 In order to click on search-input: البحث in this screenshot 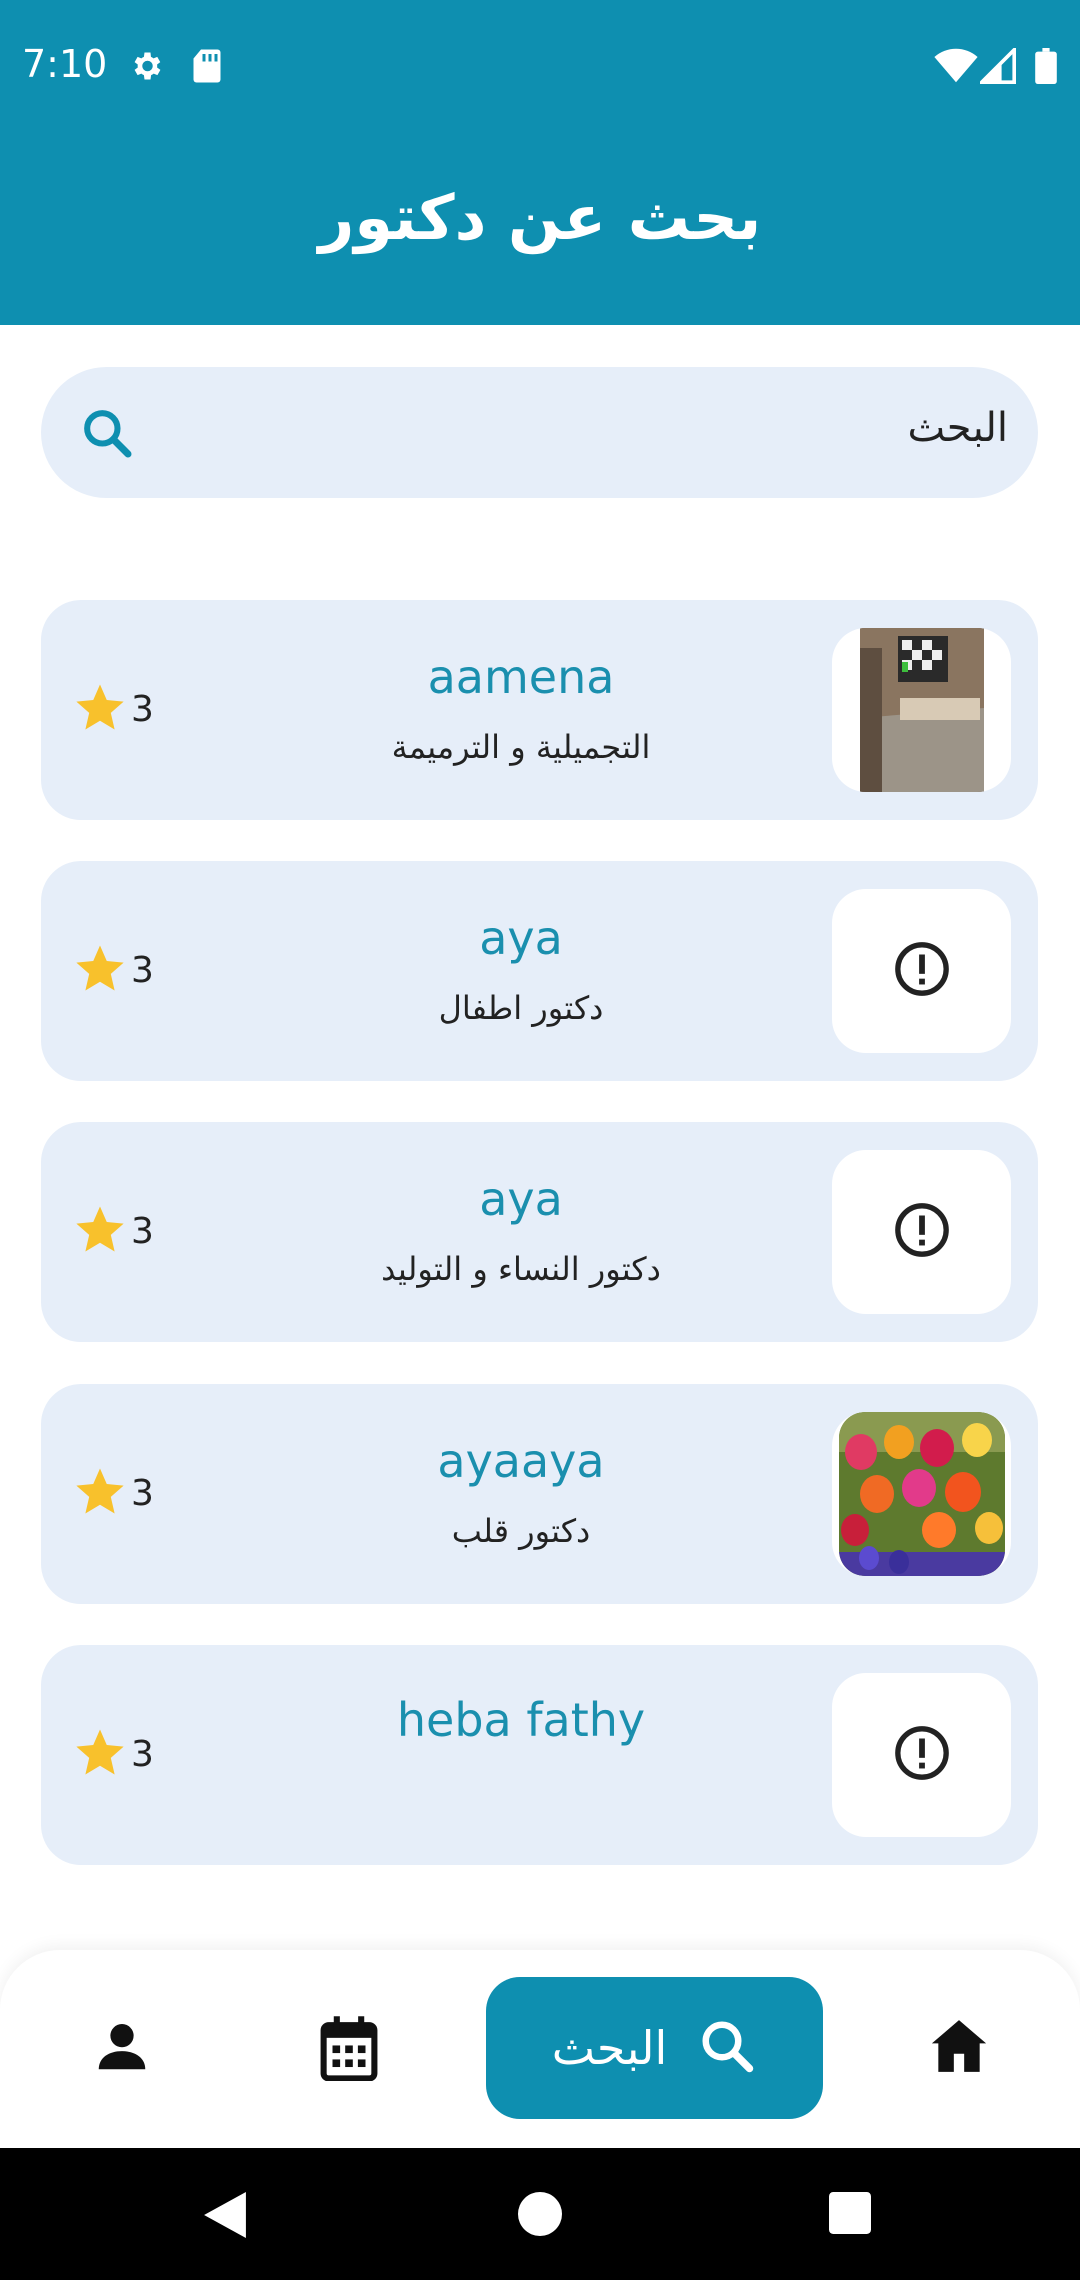, I will do `click(958, 428)`.